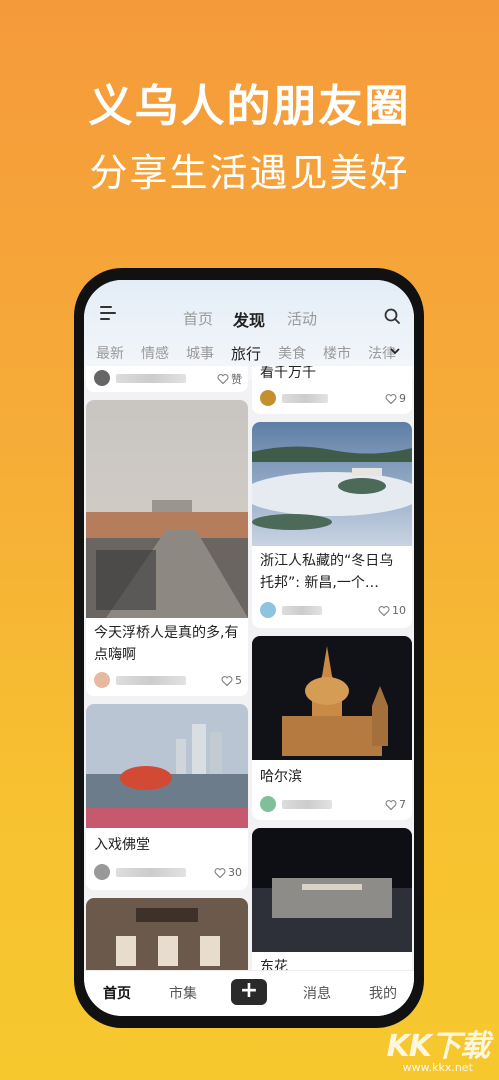  Describe the element at coordinates (183, 993) in the screenshot. I see `bottom-tab-market: 市集` at that location.